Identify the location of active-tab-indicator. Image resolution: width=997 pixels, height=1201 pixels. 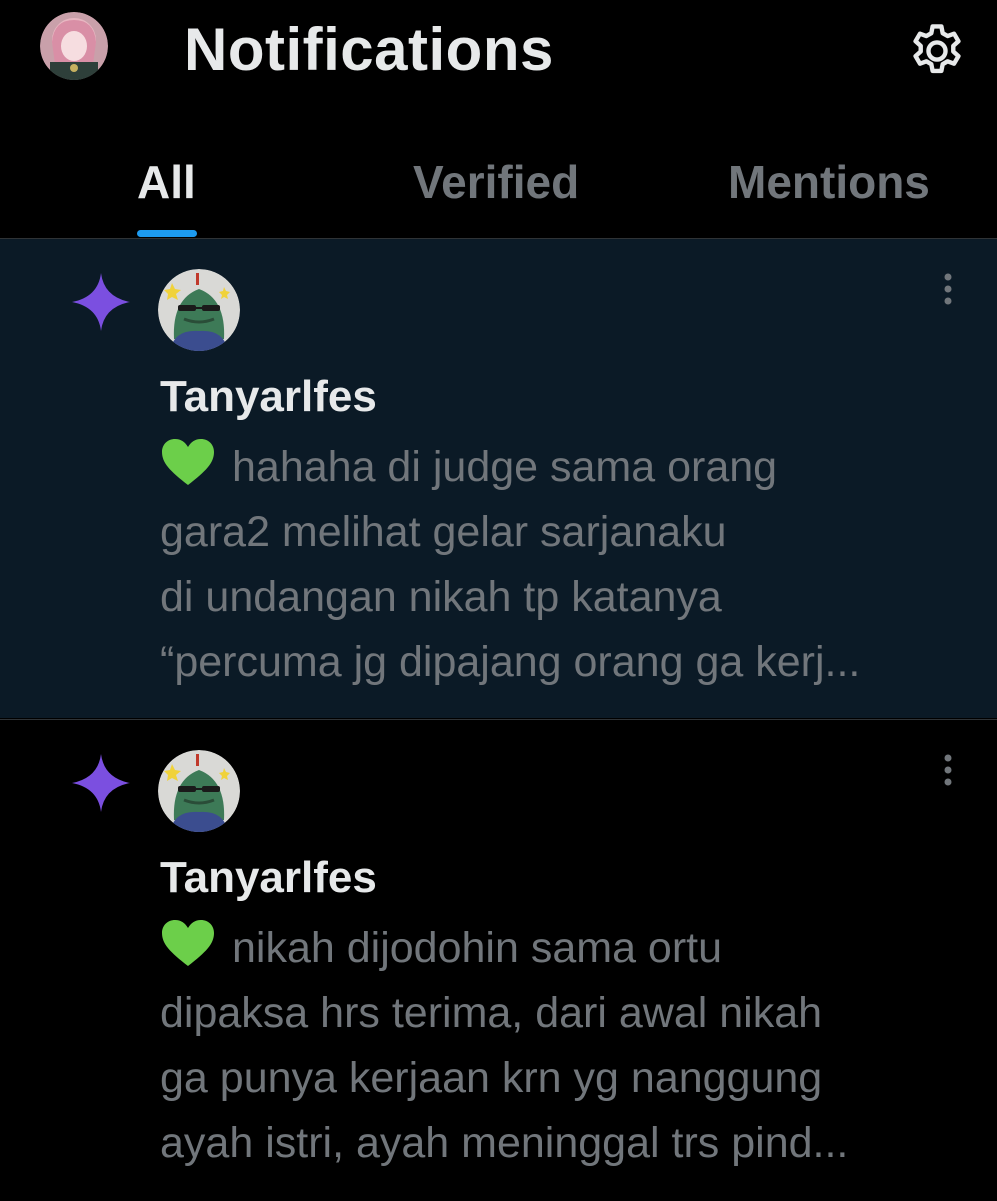
(167, 233).